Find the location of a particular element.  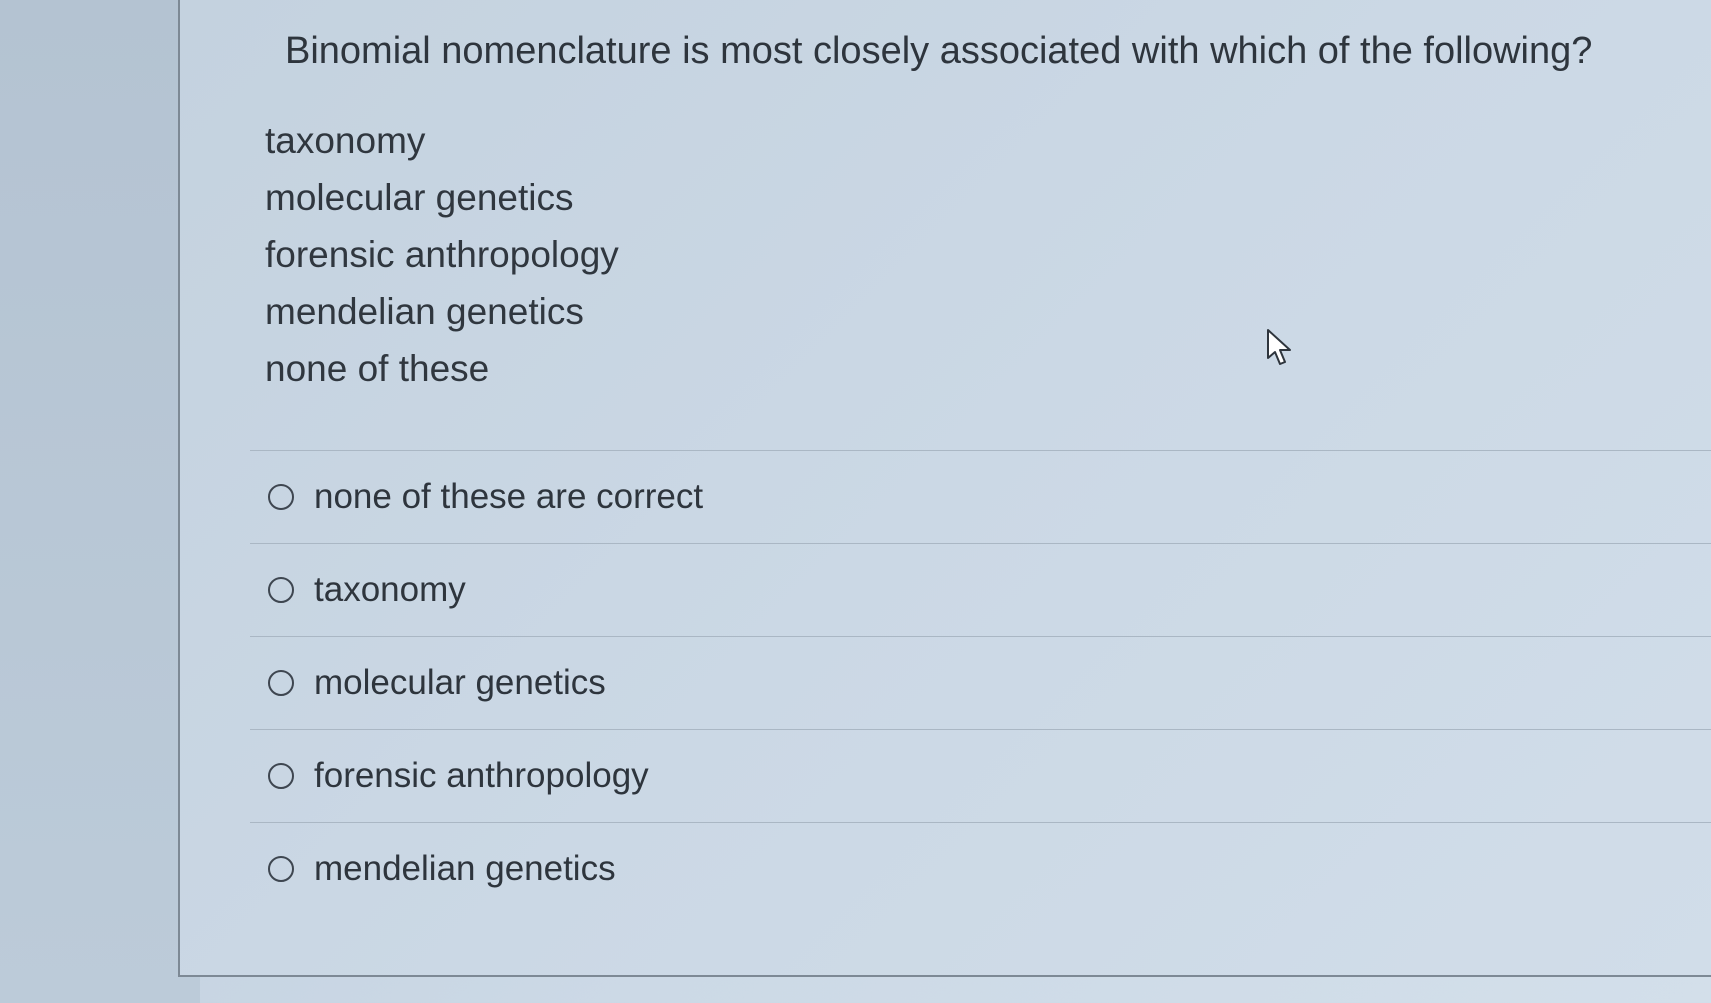

page-margin is located at coordinates (100, 501).